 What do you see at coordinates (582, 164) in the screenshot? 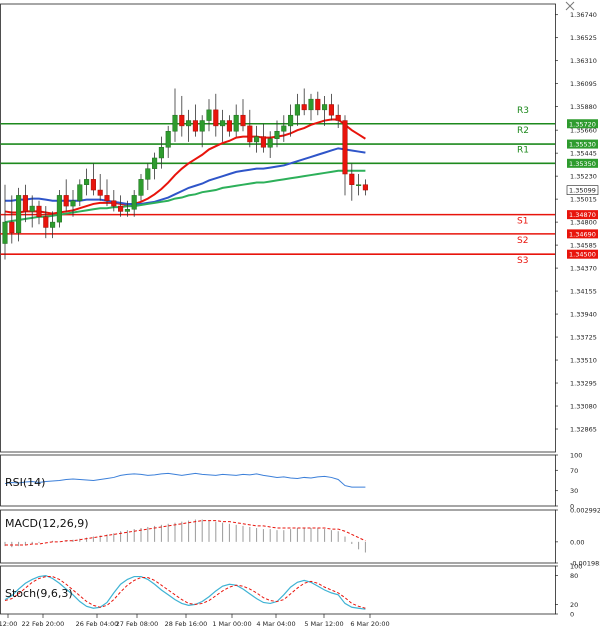
I see `level-tag-text: 1.35350` at bounding box center [582, 164].